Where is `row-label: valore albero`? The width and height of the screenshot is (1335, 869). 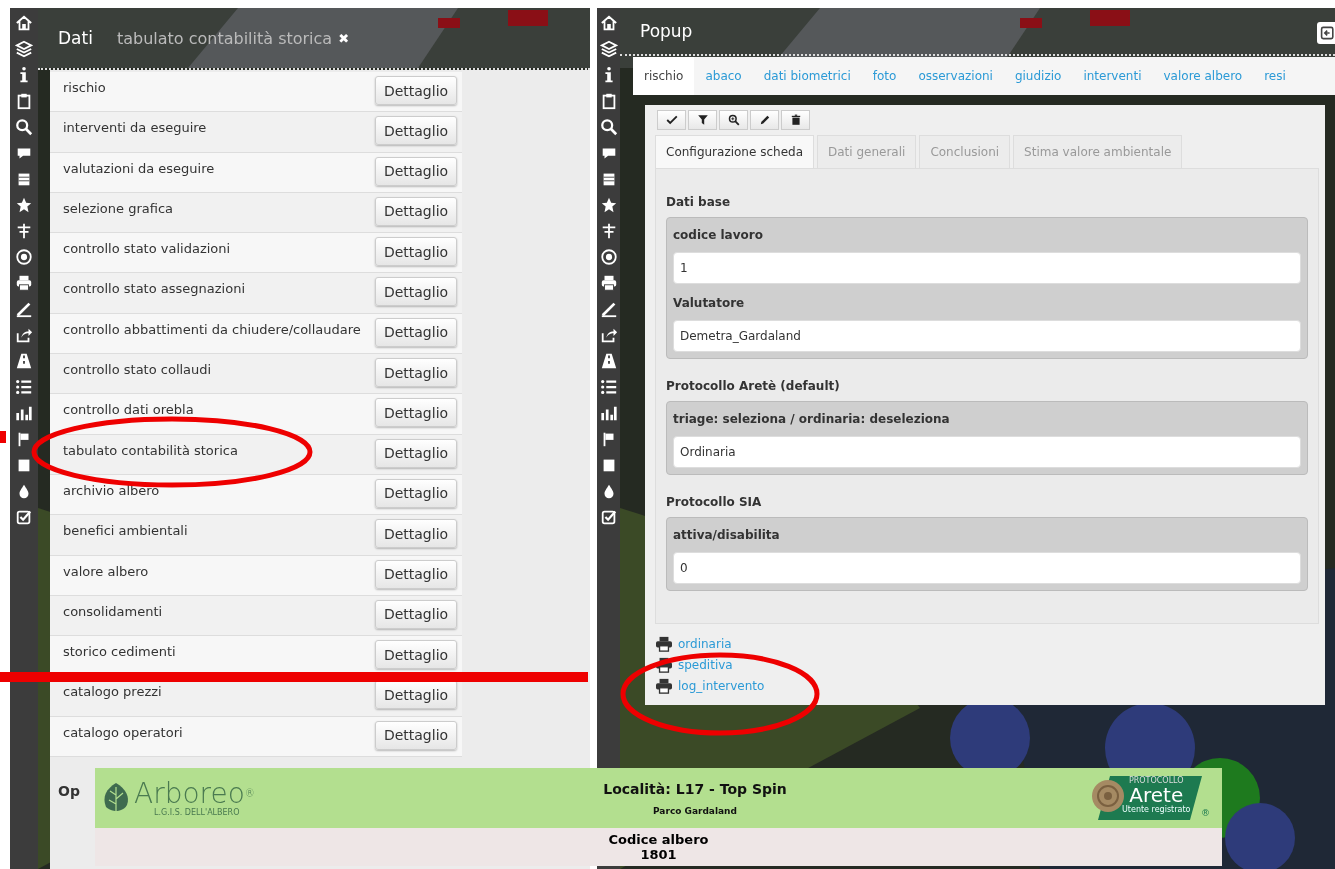
row-label: valore albero is located at coordinates (106, 571).